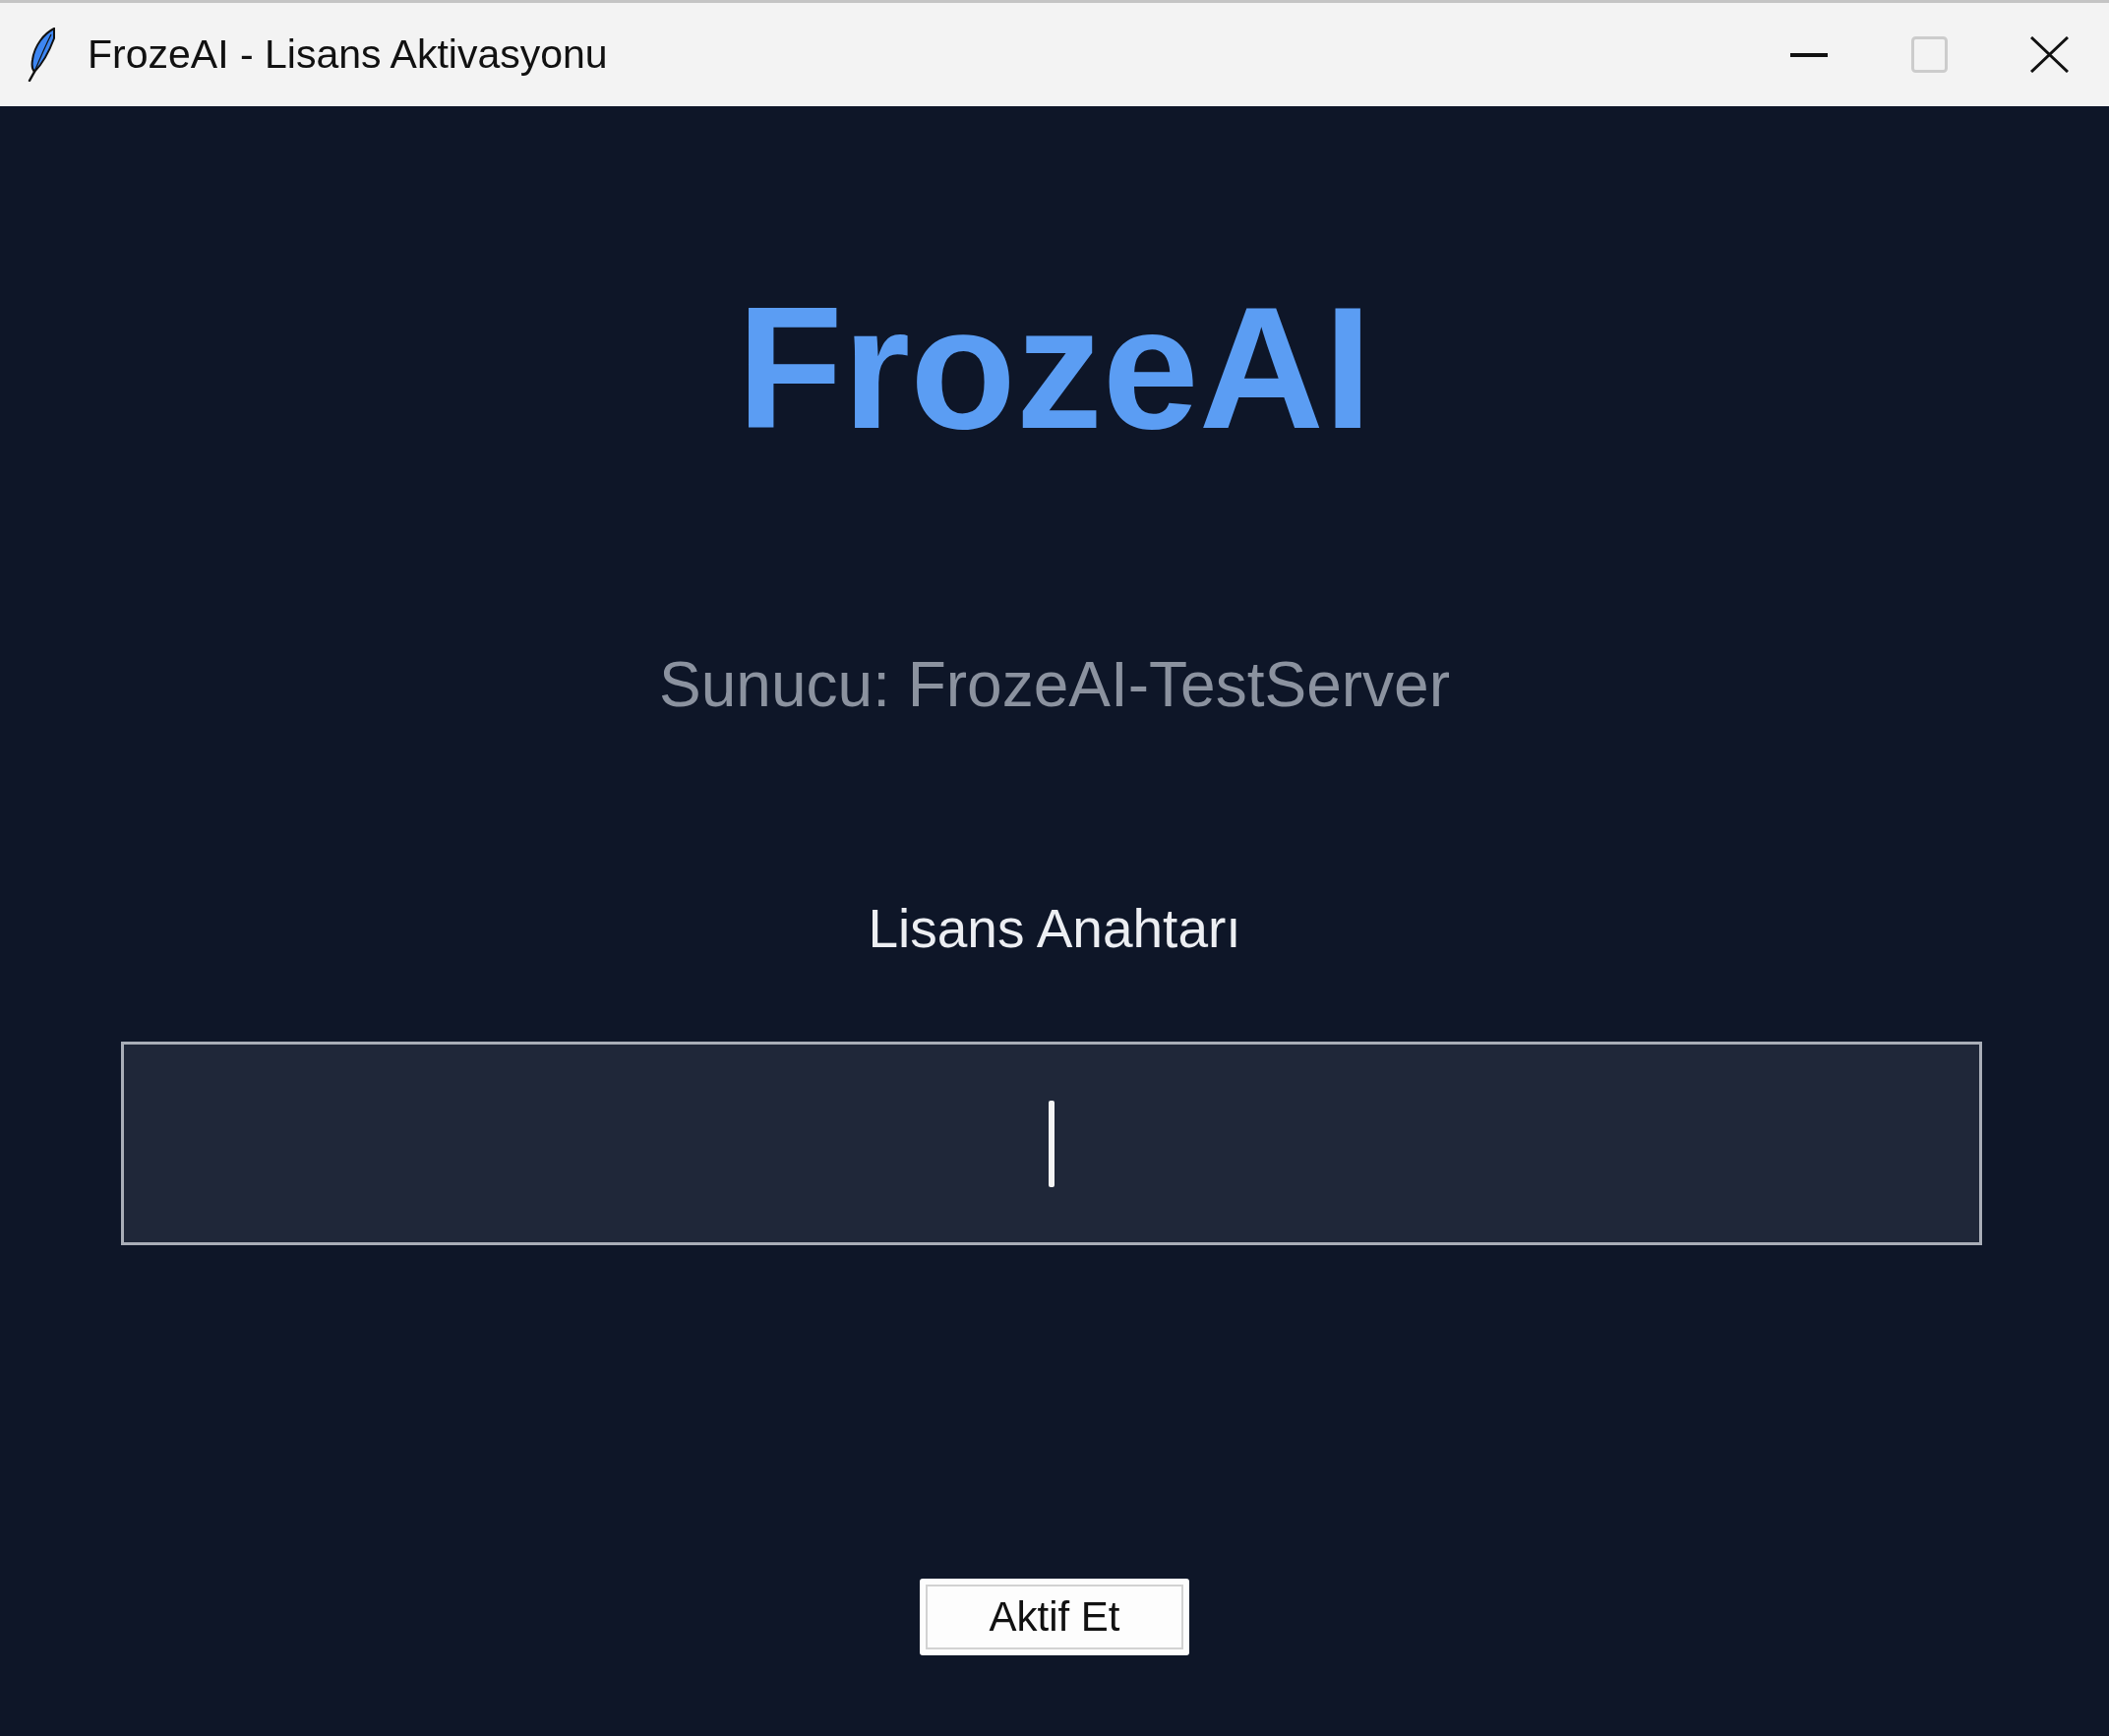  Describe the element at coordinates (1054, 684) in the screenshot. I see `server-label: Sunucu: FrozeAI-TestServer` at that location.